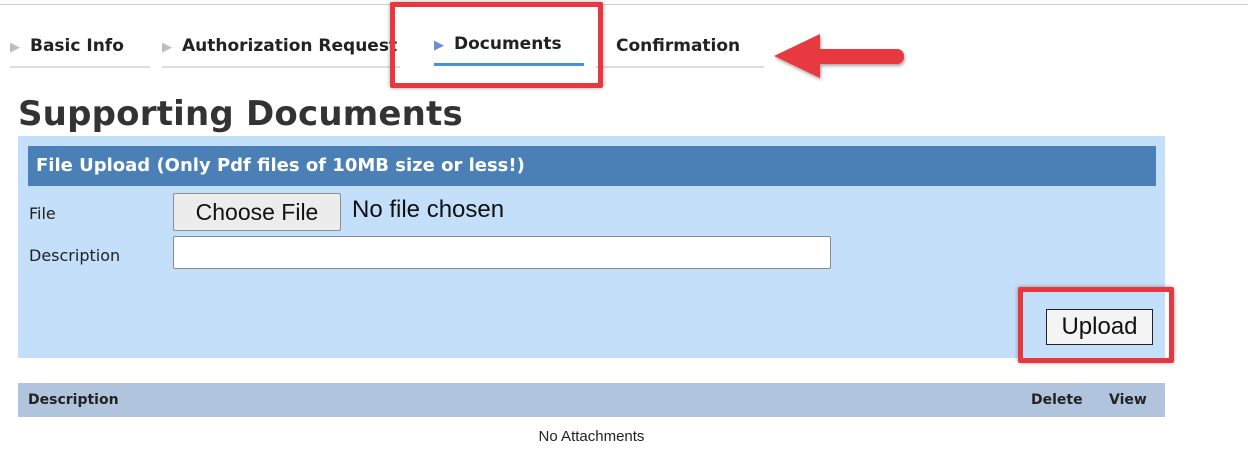 The height and width of the screenshot is (450, 1248). What do you see at coordinates (42, 213) in the screenshot?
I see `file-label: File` at bounding box center [42, 213].